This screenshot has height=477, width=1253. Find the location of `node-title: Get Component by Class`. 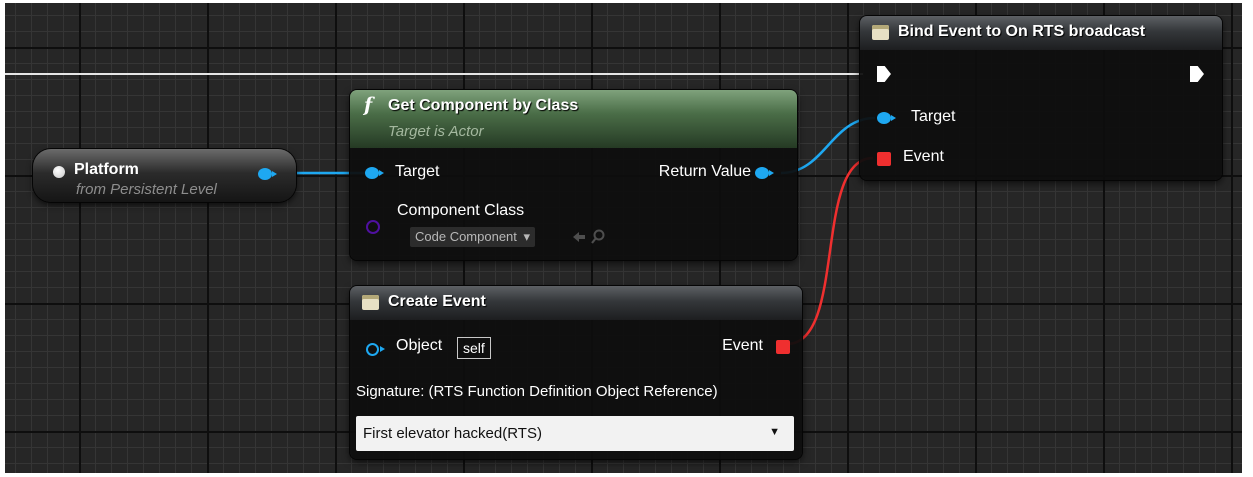

node-title: Get Component by Class is located at coordinates (483, 105).